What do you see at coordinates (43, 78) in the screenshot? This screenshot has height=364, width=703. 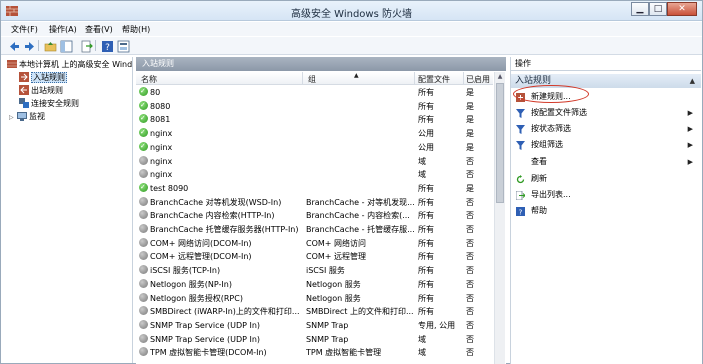 I see `tree-item-inbound: 入站规则` at bounding box center [43, 78].